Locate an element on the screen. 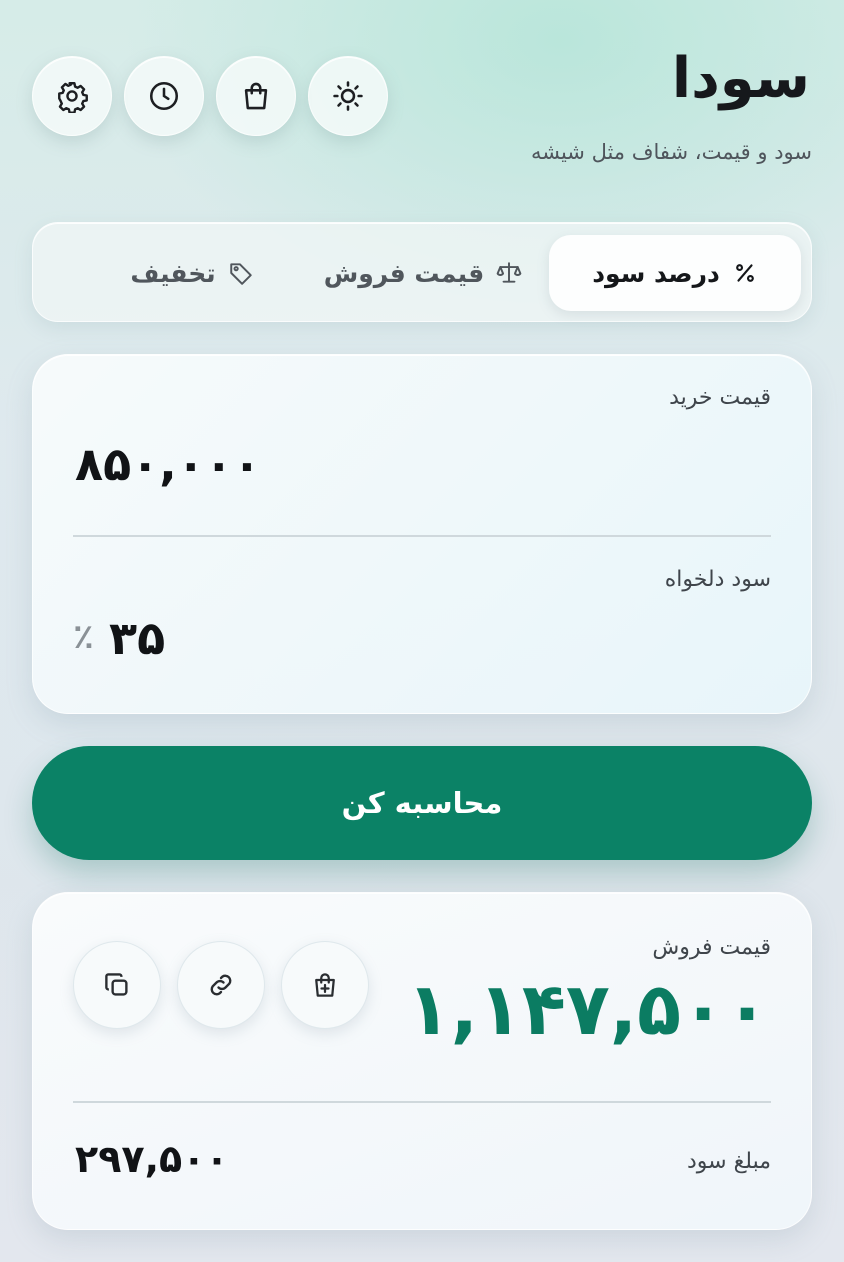  clock-icon is located at coordinates (164, 96).